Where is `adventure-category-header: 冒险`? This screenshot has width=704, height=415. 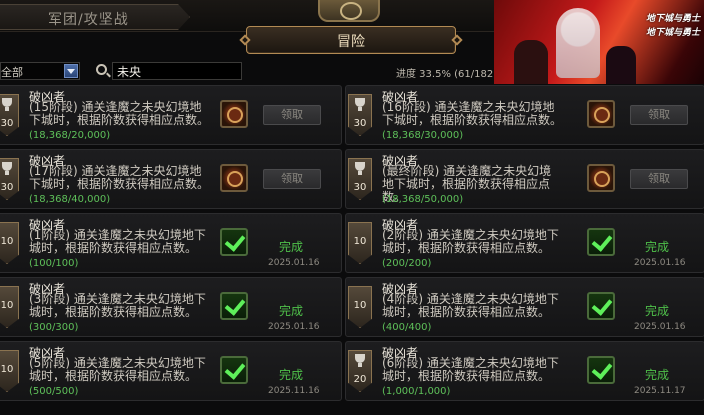
adventure-category-header: 冒险 is located at coordinates (351, 40).